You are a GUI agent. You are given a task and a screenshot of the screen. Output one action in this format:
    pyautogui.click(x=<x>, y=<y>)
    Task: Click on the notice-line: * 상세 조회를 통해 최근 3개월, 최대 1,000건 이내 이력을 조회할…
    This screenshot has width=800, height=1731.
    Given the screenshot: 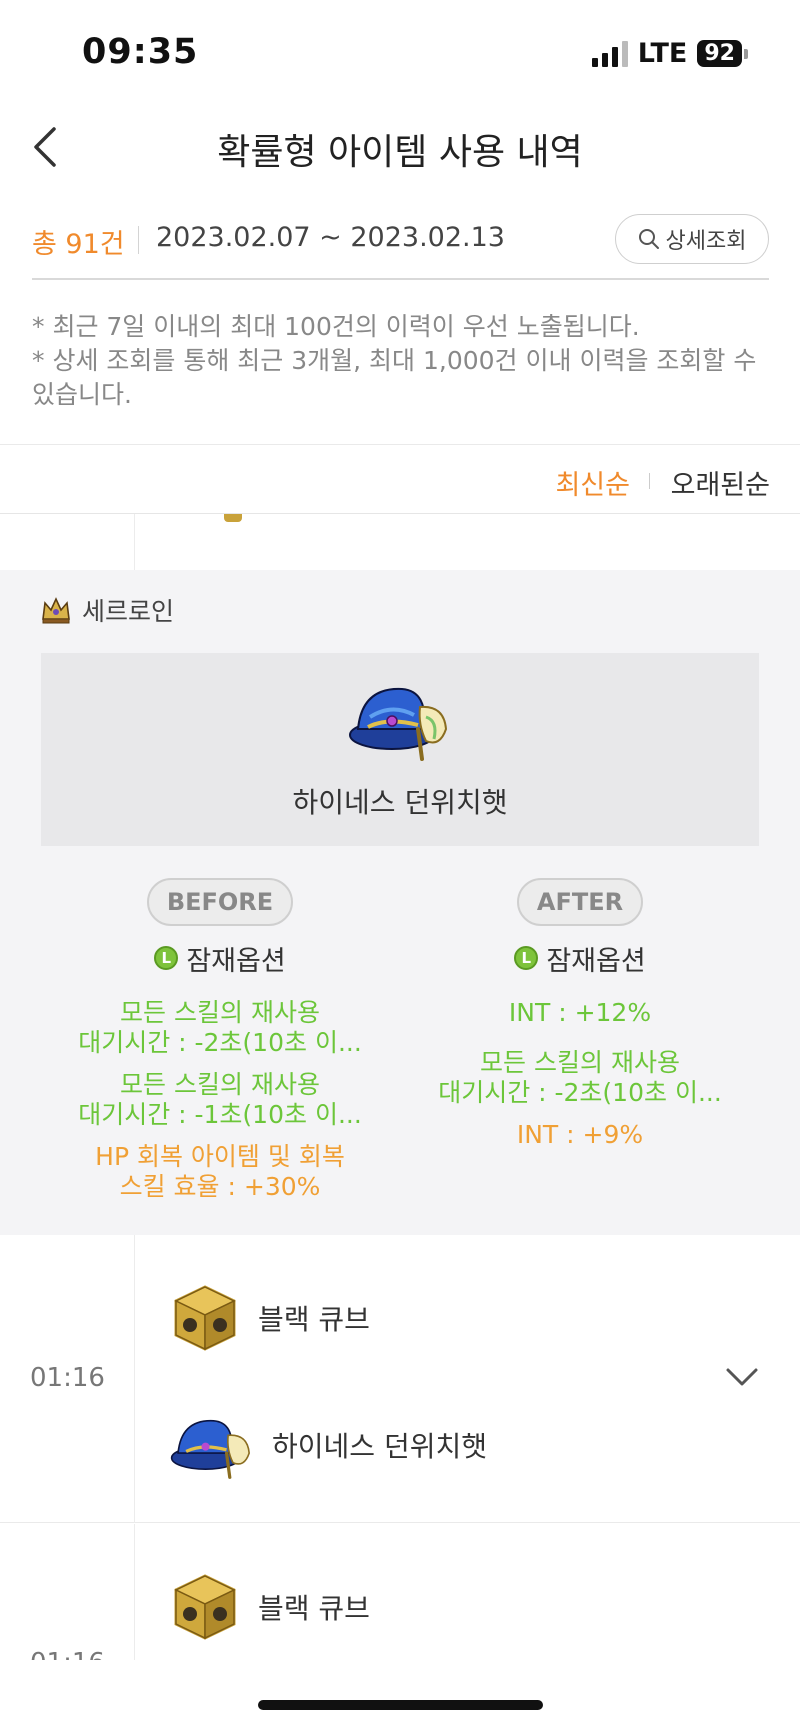 What is the action you would take?
    pyautogui.click(x=394, y=377)
    